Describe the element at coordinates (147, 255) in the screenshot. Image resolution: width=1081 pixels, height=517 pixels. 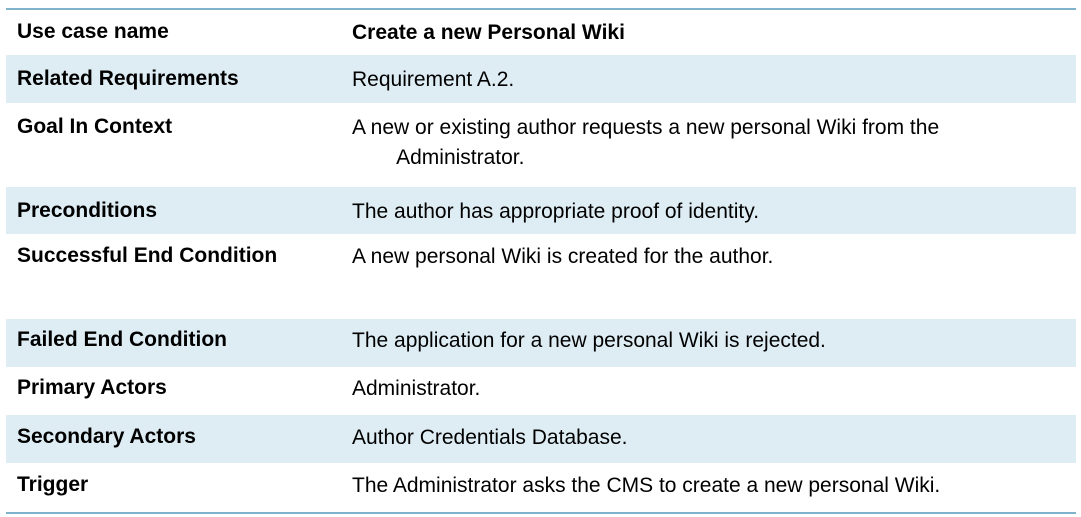
I see `row-label: Successful End Condition` at that location.